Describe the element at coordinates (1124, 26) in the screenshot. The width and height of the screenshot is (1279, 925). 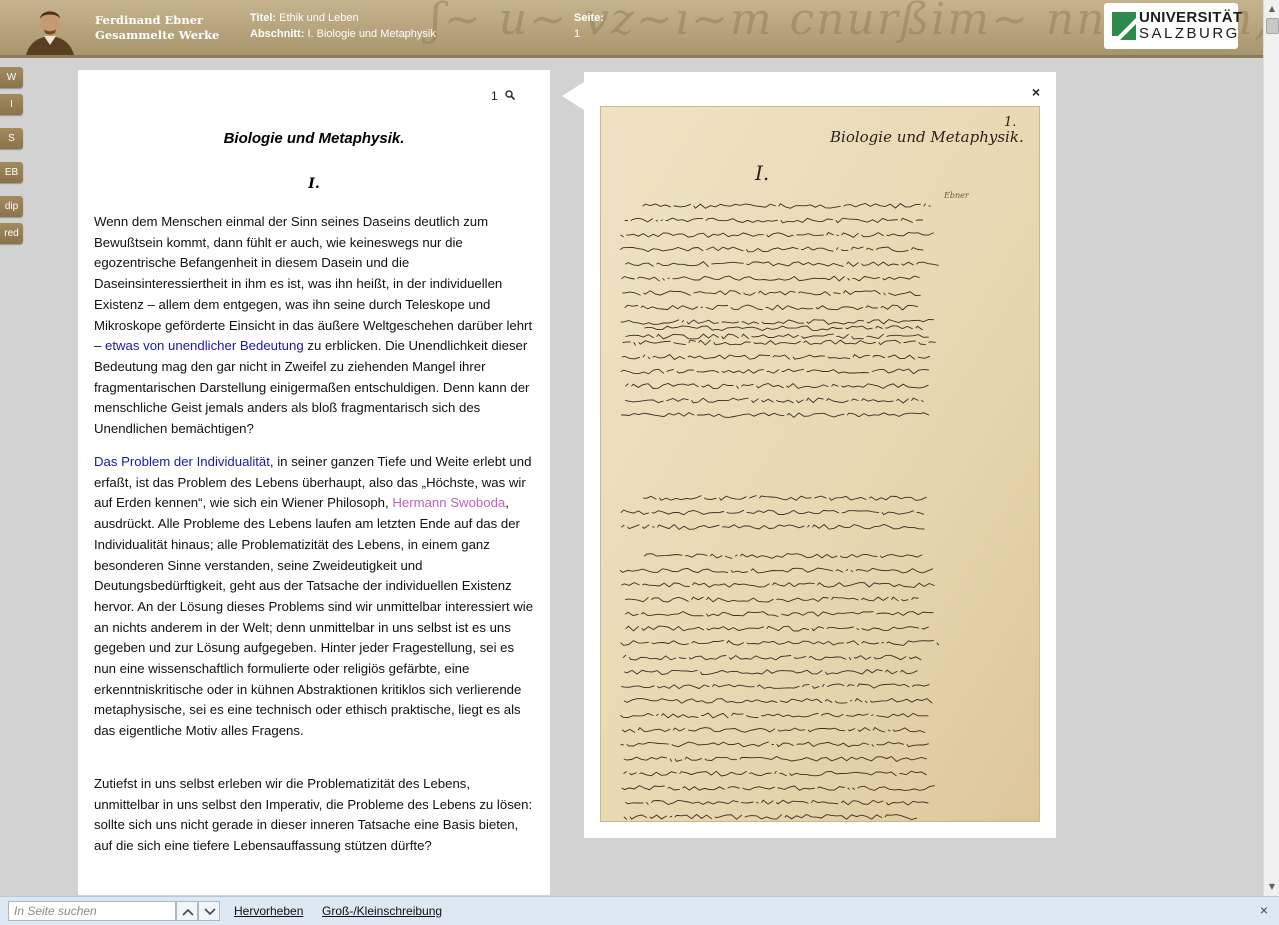
I see `university-mark-icon` at that location.